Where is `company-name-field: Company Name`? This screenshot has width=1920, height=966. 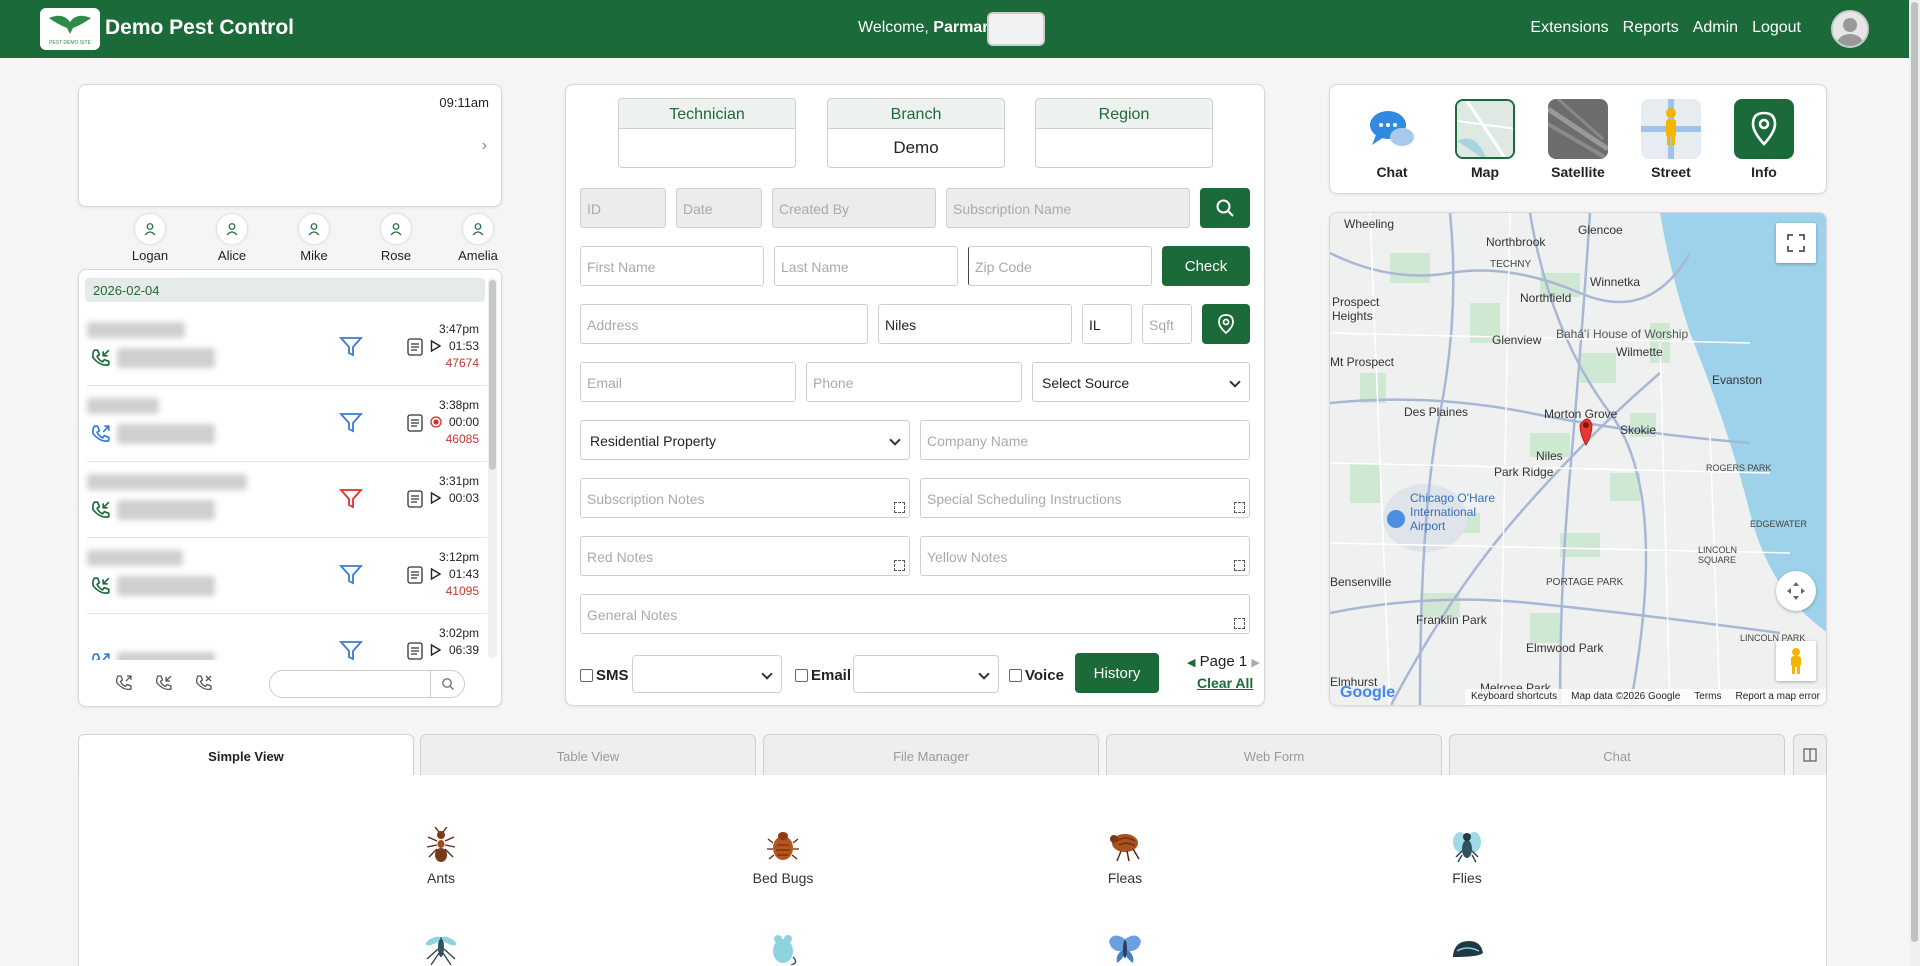
company-name-field: Company Name is located at coordinates (1085, 440).